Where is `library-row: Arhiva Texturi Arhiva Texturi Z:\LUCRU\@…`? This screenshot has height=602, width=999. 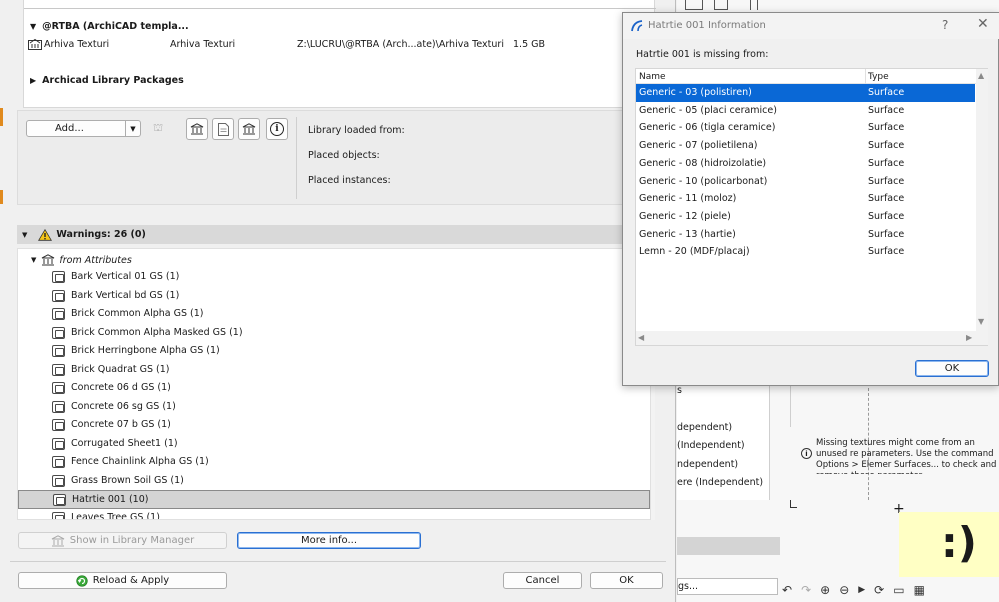
library-row: Arhiva Texturi Arhiva Texturi Z:\LUCRU\@… is located at coordinates (340, 44).